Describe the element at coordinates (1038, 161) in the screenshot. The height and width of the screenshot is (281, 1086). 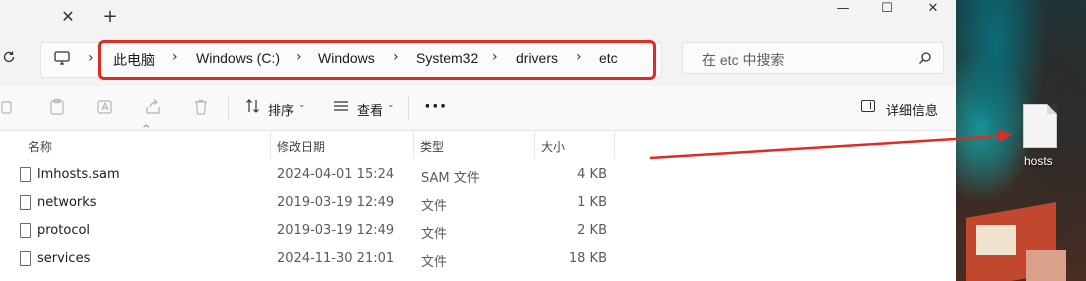
I see `hosts-file-label: hosts` at that location.